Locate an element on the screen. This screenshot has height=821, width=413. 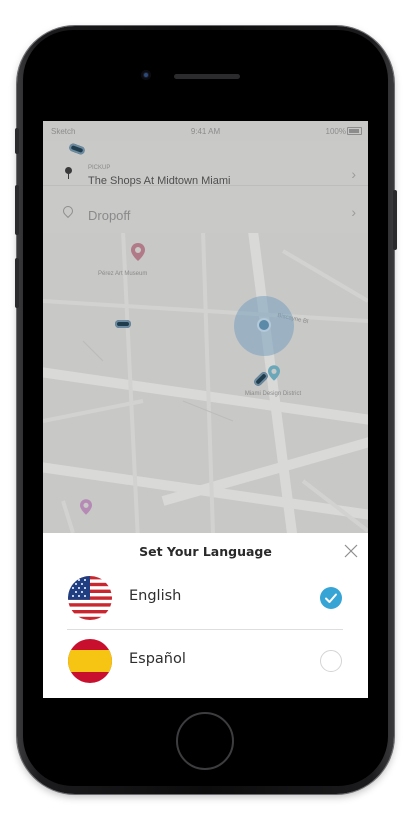
battery-percent: 100% is located at coordinates (335, 131).